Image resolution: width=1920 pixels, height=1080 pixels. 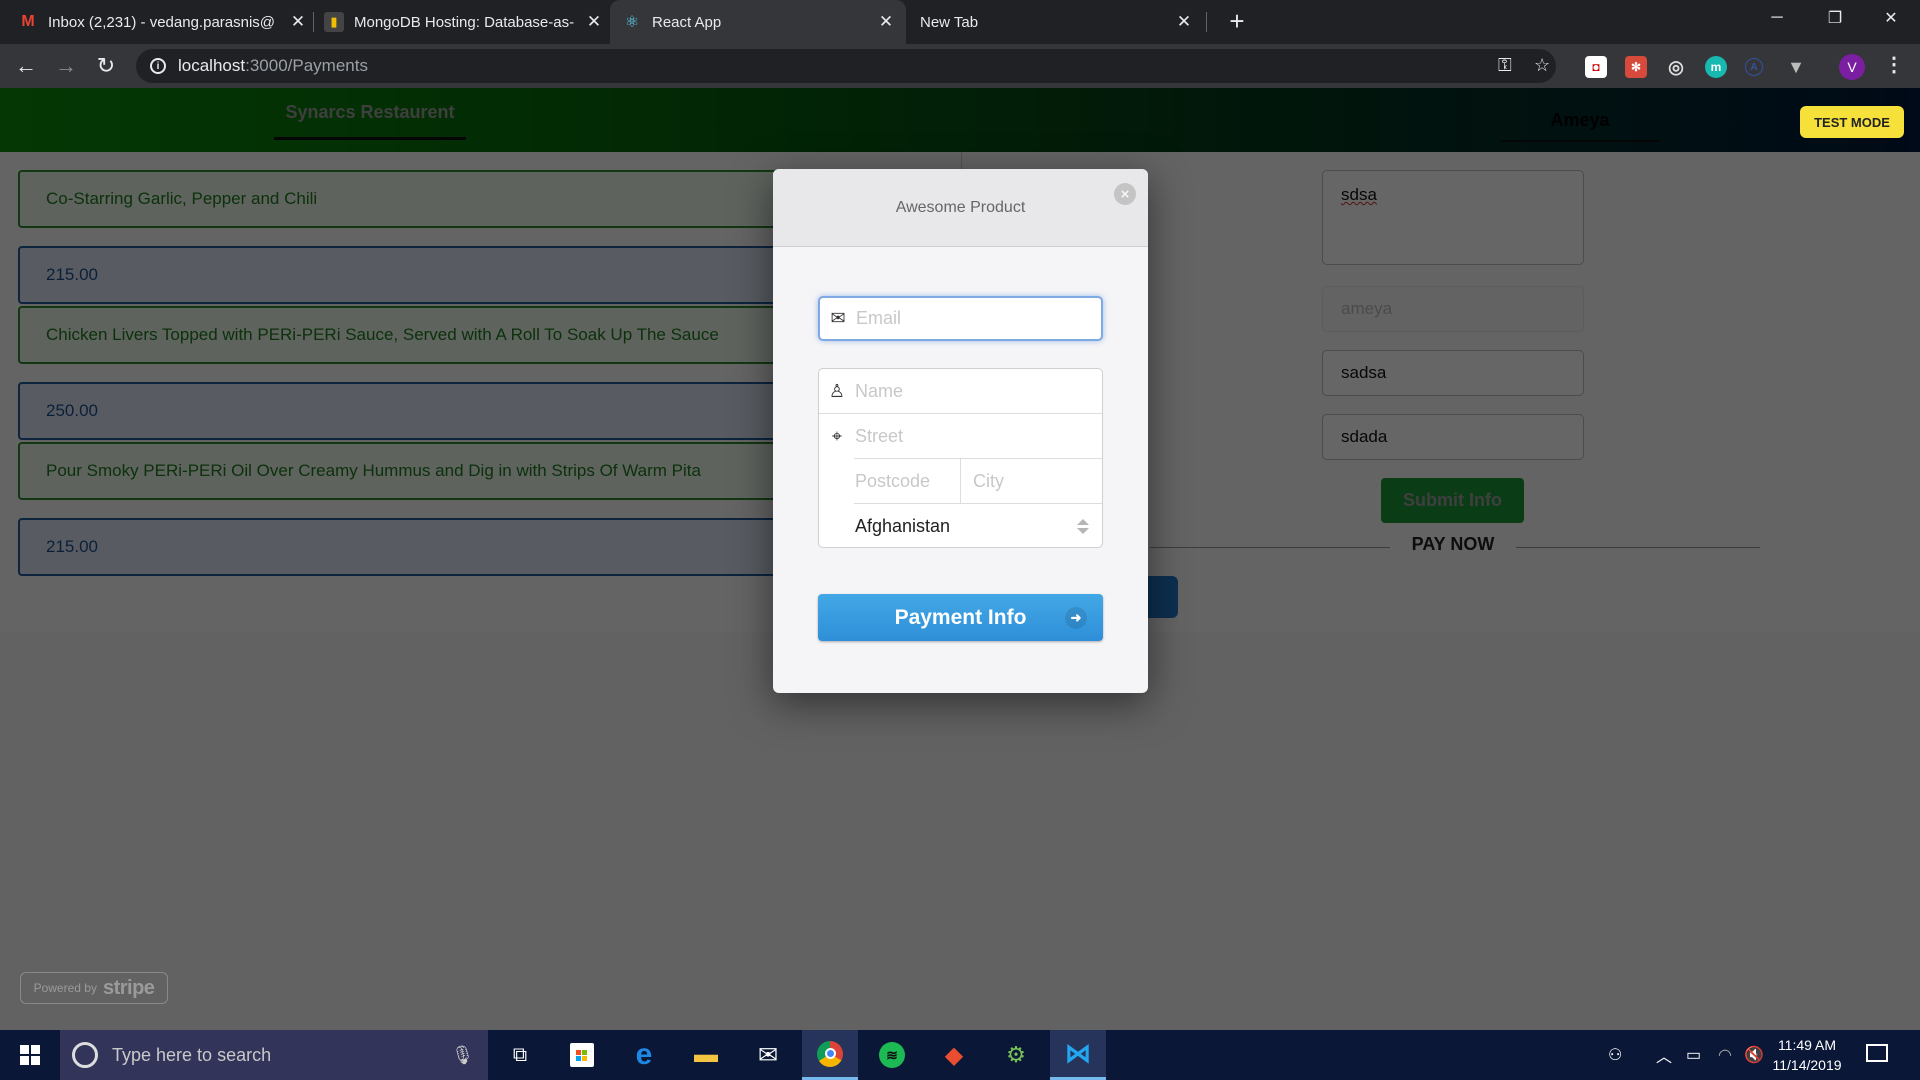 I want to click on stripe-logo: stripe, so click(x=128, y=987).